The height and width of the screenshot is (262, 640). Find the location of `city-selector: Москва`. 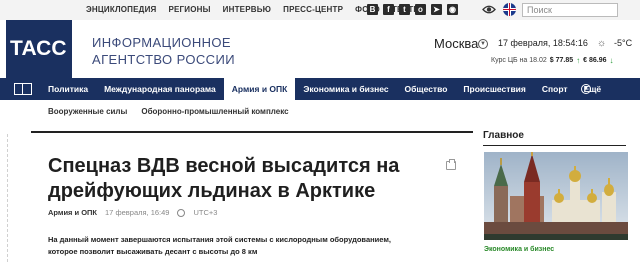

city-selector: Москва is located at coordinates (456, 43).